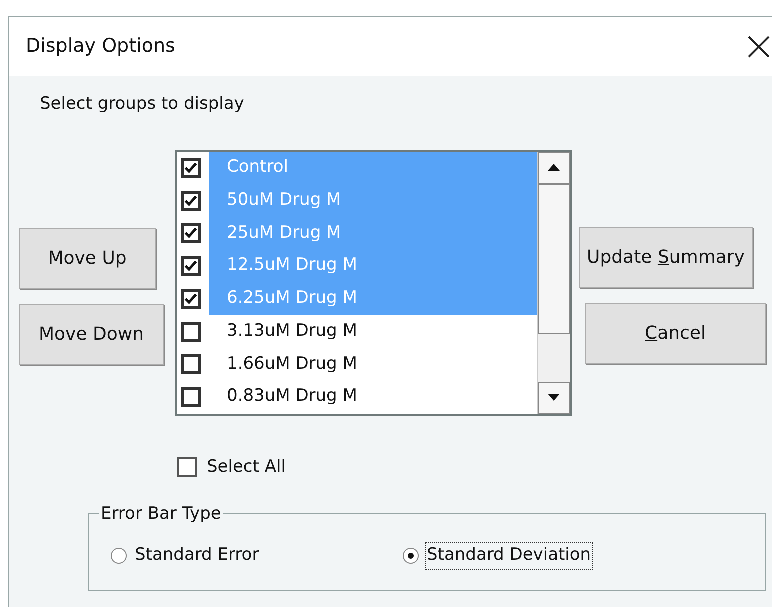 Image resolution: width=772 pixels, height=607 pixels. Describe the element at coordinates (197, 556) in the screenshot. I see `radio-label: Standard Error` at that location.